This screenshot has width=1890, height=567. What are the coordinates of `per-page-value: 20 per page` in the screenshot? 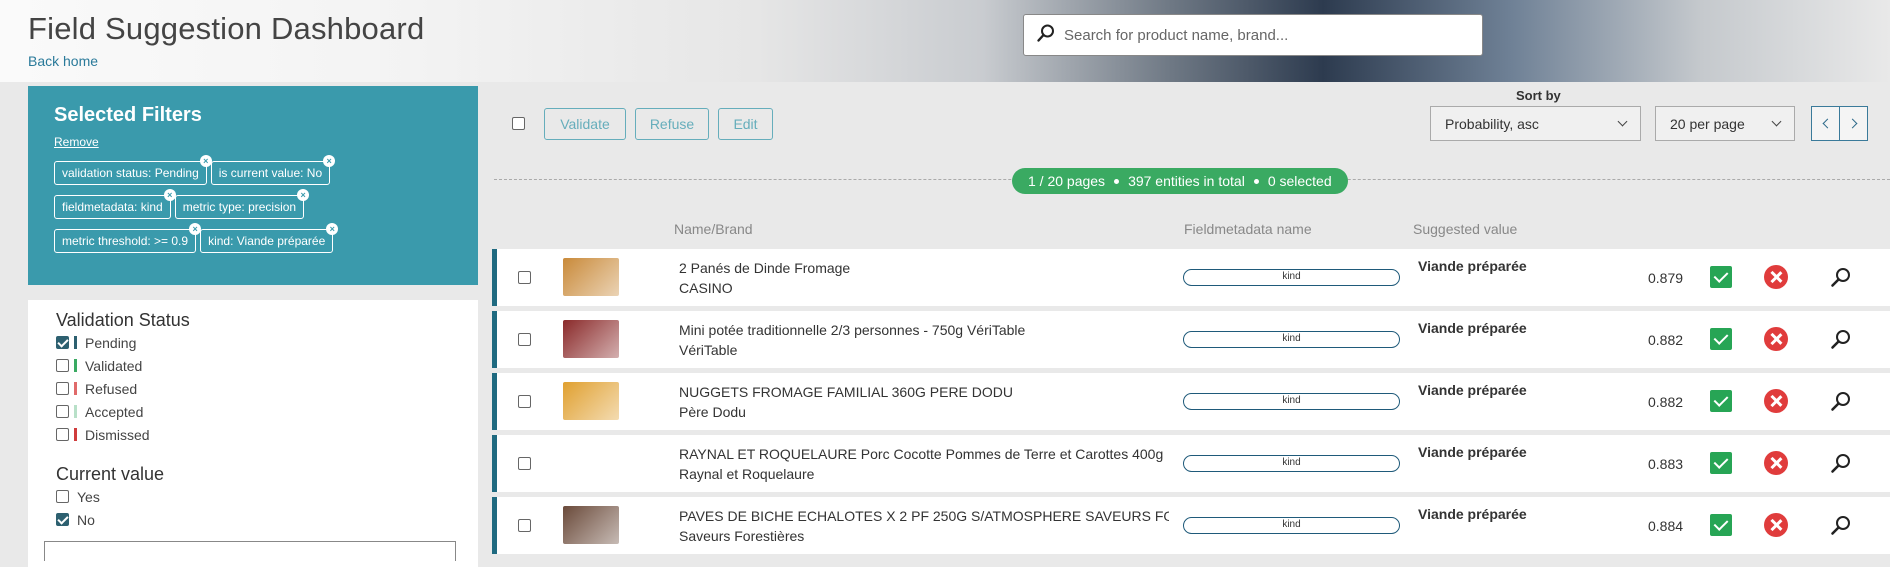 It's located at (1707, 123).